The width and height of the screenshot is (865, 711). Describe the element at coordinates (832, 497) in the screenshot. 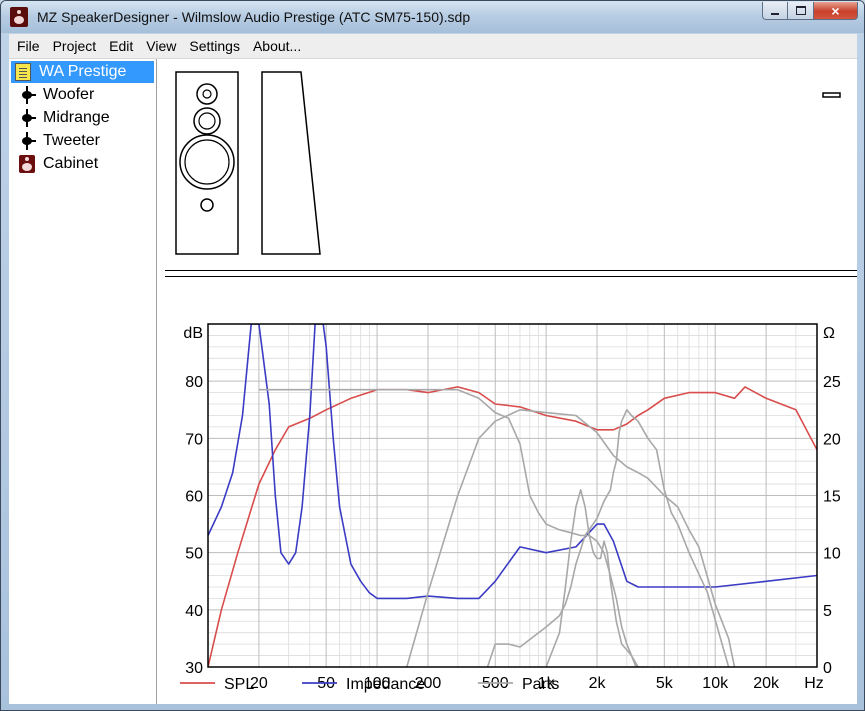

I see `y-right-tick-label: 15` at that location.